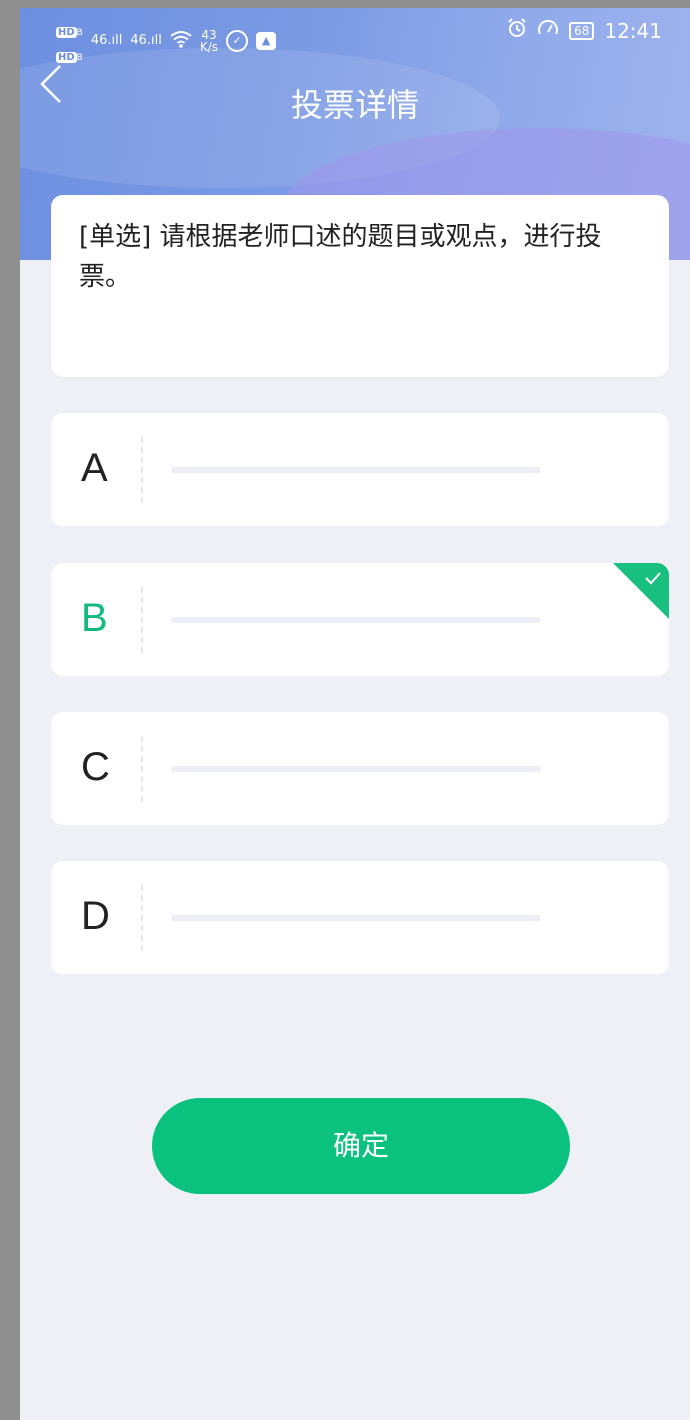 The width and height of the screenshot is (690, 1420). I want to click on confirm-button: 确定, so click(361, 1146).